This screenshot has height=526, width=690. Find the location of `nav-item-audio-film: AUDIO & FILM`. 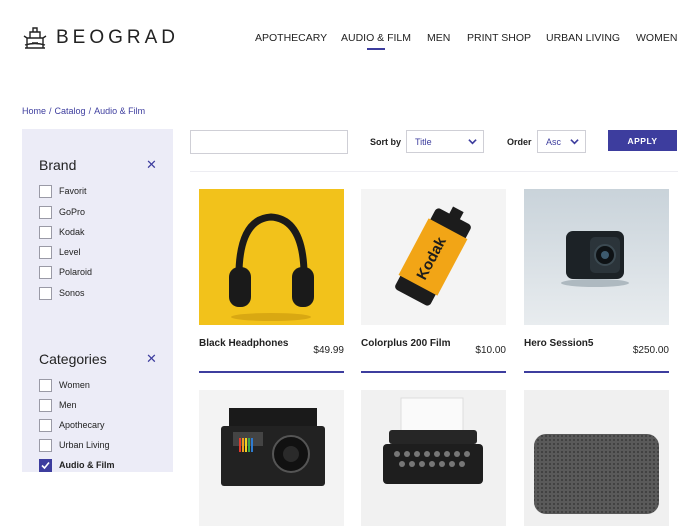

nav-item-audio-film: AUDIO & FILM is located at coordinates (376, 41).